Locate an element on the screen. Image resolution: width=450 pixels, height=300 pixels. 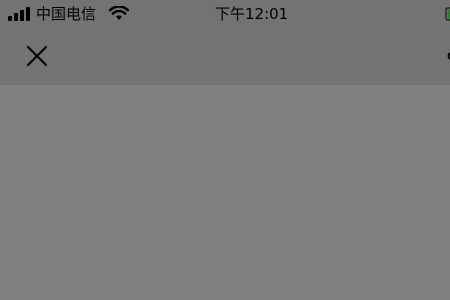
wifi-icon is located at coordinates (119, 13).